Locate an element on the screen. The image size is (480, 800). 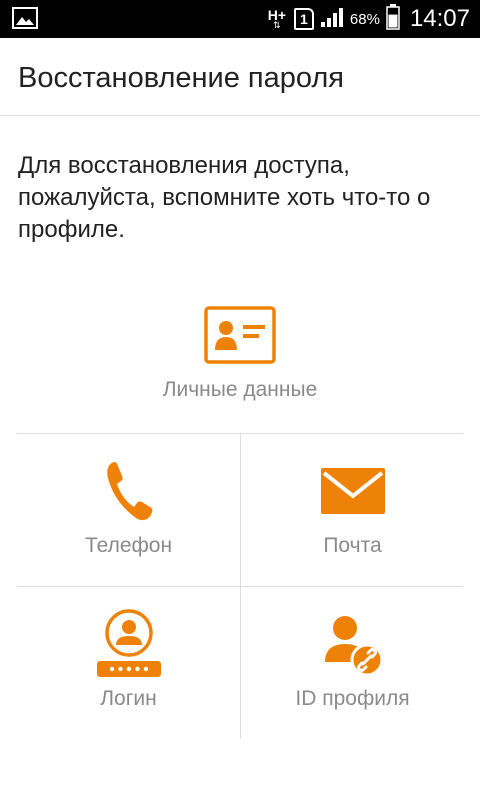
profile-id-label: ID профиля is located at coordinates (352, 698).